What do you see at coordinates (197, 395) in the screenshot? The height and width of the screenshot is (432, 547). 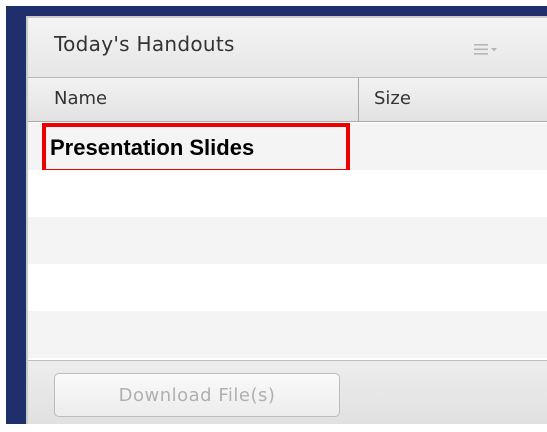 I see `download-files-button: Download File(s)` at bounding box center [197, 395].